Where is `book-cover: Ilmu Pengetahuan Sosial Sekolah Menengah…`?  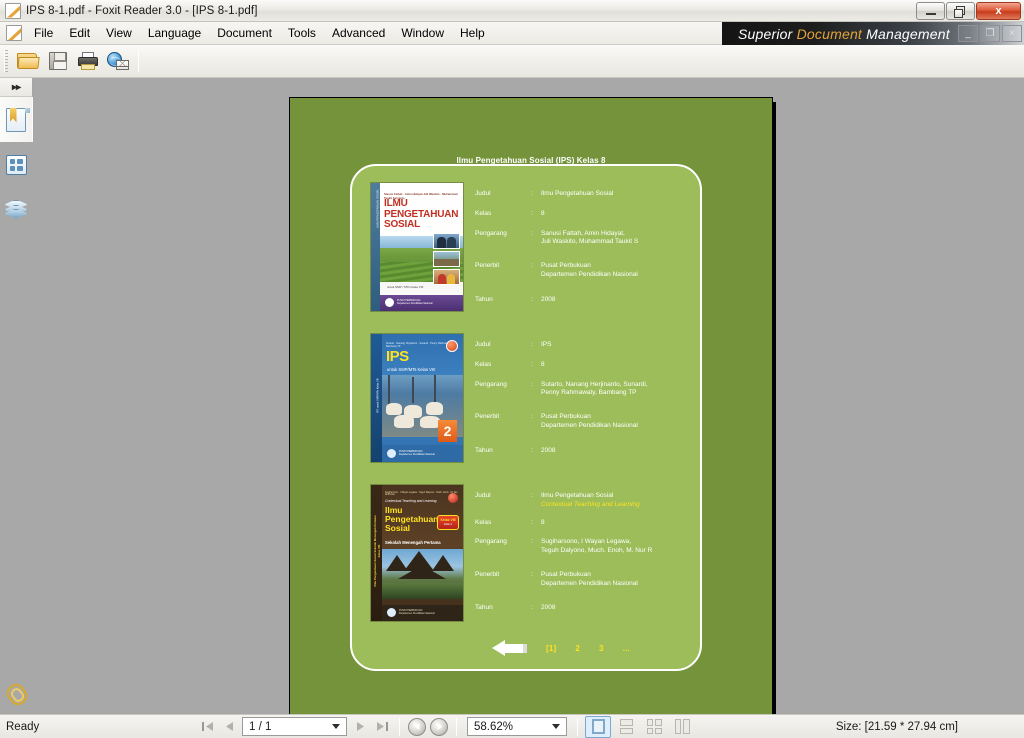 book-cover: Ilmu Pengetahuan Sosial Sekolah Menengah… is located at coordinates (417, 553).